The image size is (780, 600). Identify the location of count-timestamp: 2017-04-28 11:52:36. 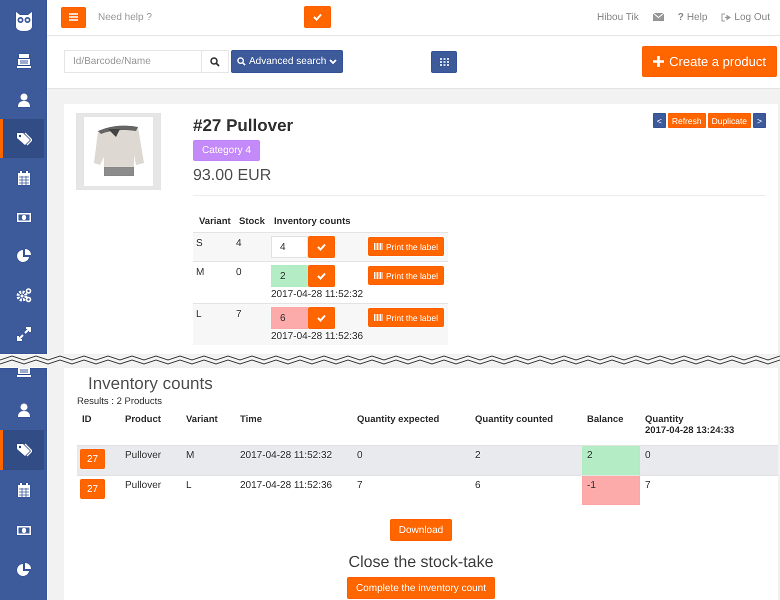
(317, 336).